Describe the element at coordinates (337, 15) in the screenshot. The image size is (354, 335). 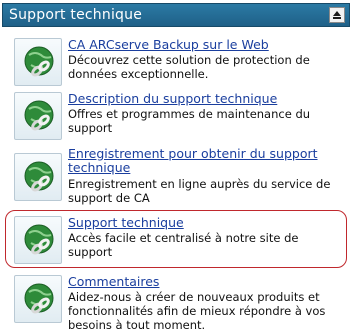
I see `collapse-up-icon` at that location.